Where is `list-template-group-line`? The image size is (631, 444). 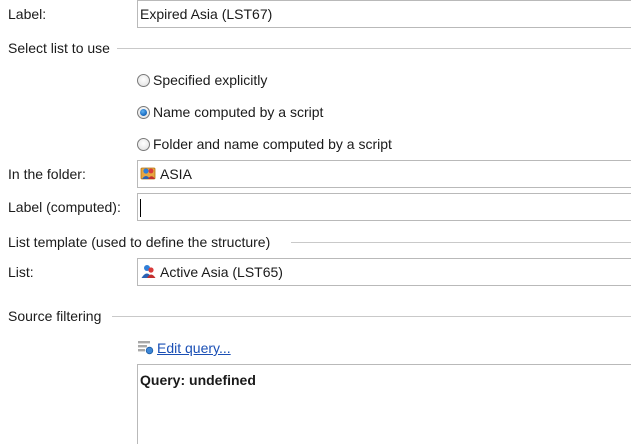
list-template-group-line is located at coordinates (461, 242).